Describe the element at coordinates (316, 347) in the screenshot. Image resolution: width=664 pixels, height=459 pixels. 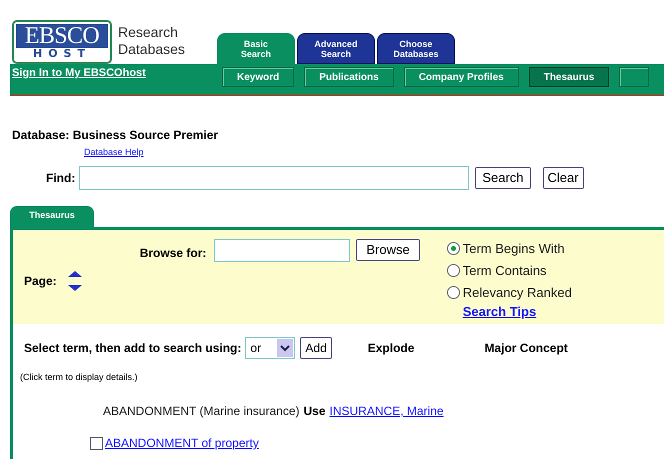
I see `add-button: Add` at that location.